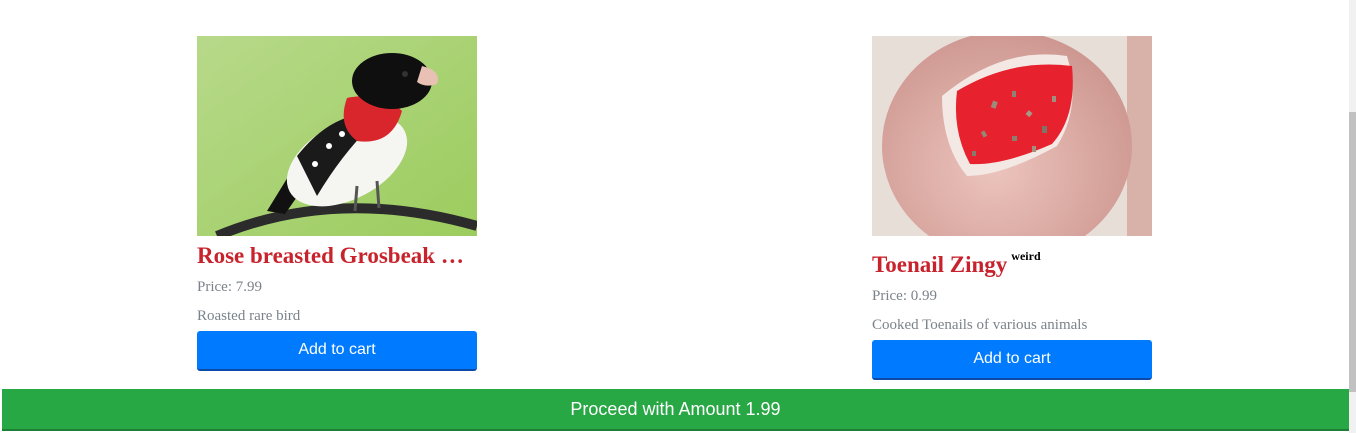 The width and height of the screenshot is (1356, 433). Describe the element at coordinates (1026, 256) in the screenshot. I see `product-tag: weird` at that location.